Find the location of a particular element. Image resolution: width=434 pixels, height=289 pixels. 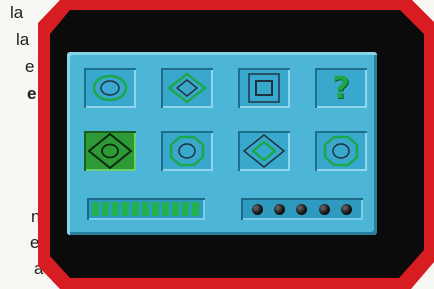

tile-diamond-circle-selected is located at coordinates (110, 151).